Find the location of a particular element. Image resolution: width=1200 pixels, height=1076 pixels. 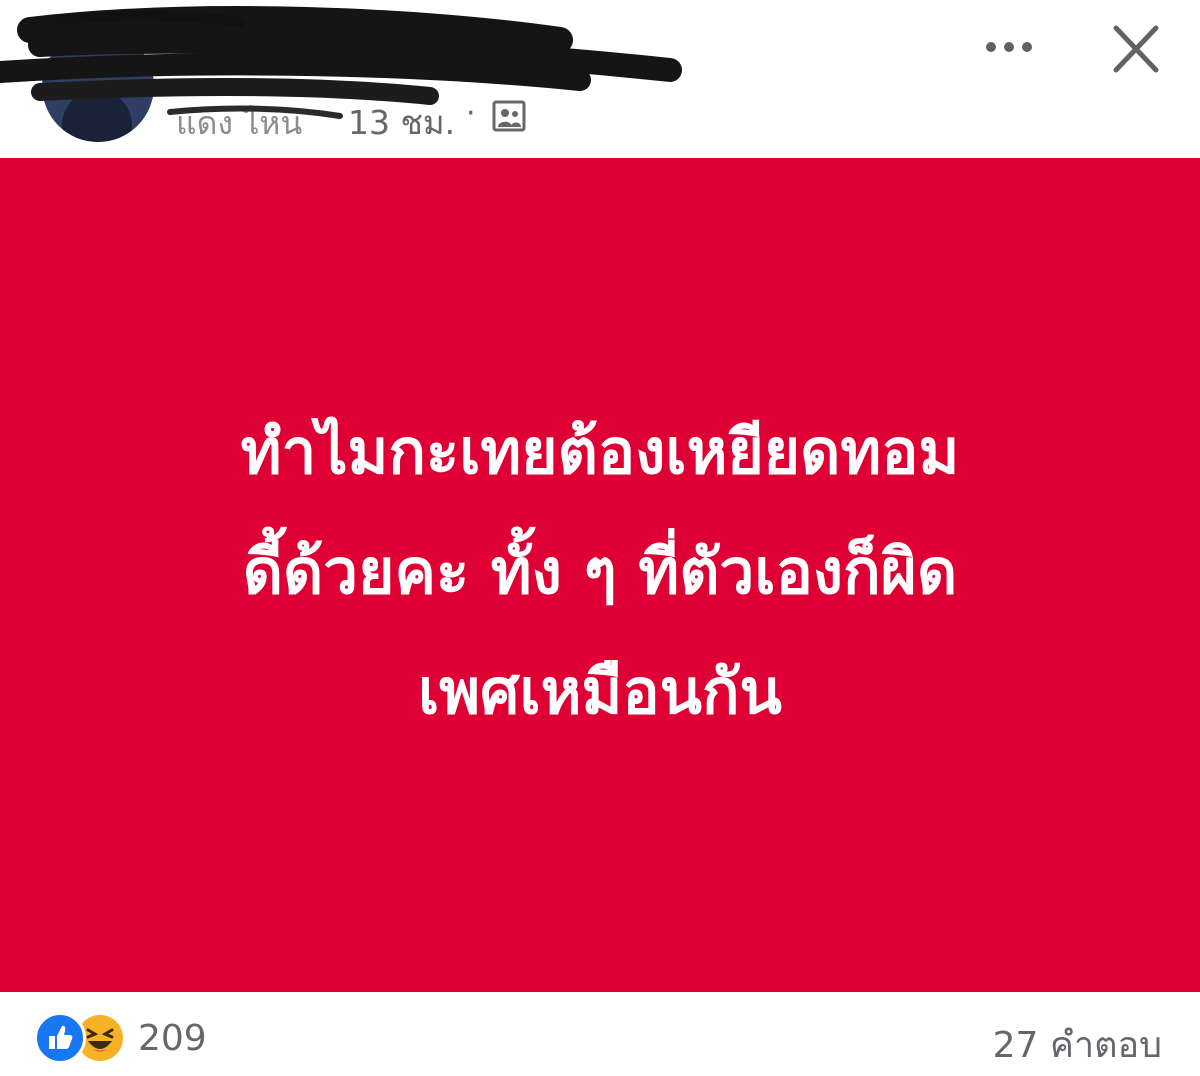

post-text-line: ดี้ด้วยคะ ทั้ง ๆ ที่ตัวเองก็ผิด is located at coordinates (600, 571).